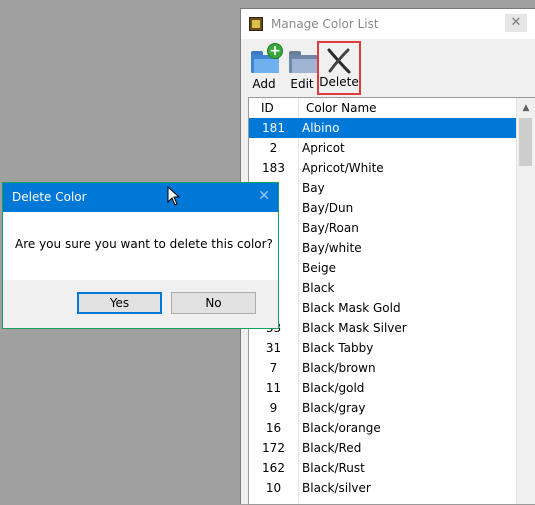 The height and width of the screenshot is (505, 535). What do you see at coordinates (318, 288) in the screenshot?
I see `cell-color-name: Black` at bounding box center [318, 288].